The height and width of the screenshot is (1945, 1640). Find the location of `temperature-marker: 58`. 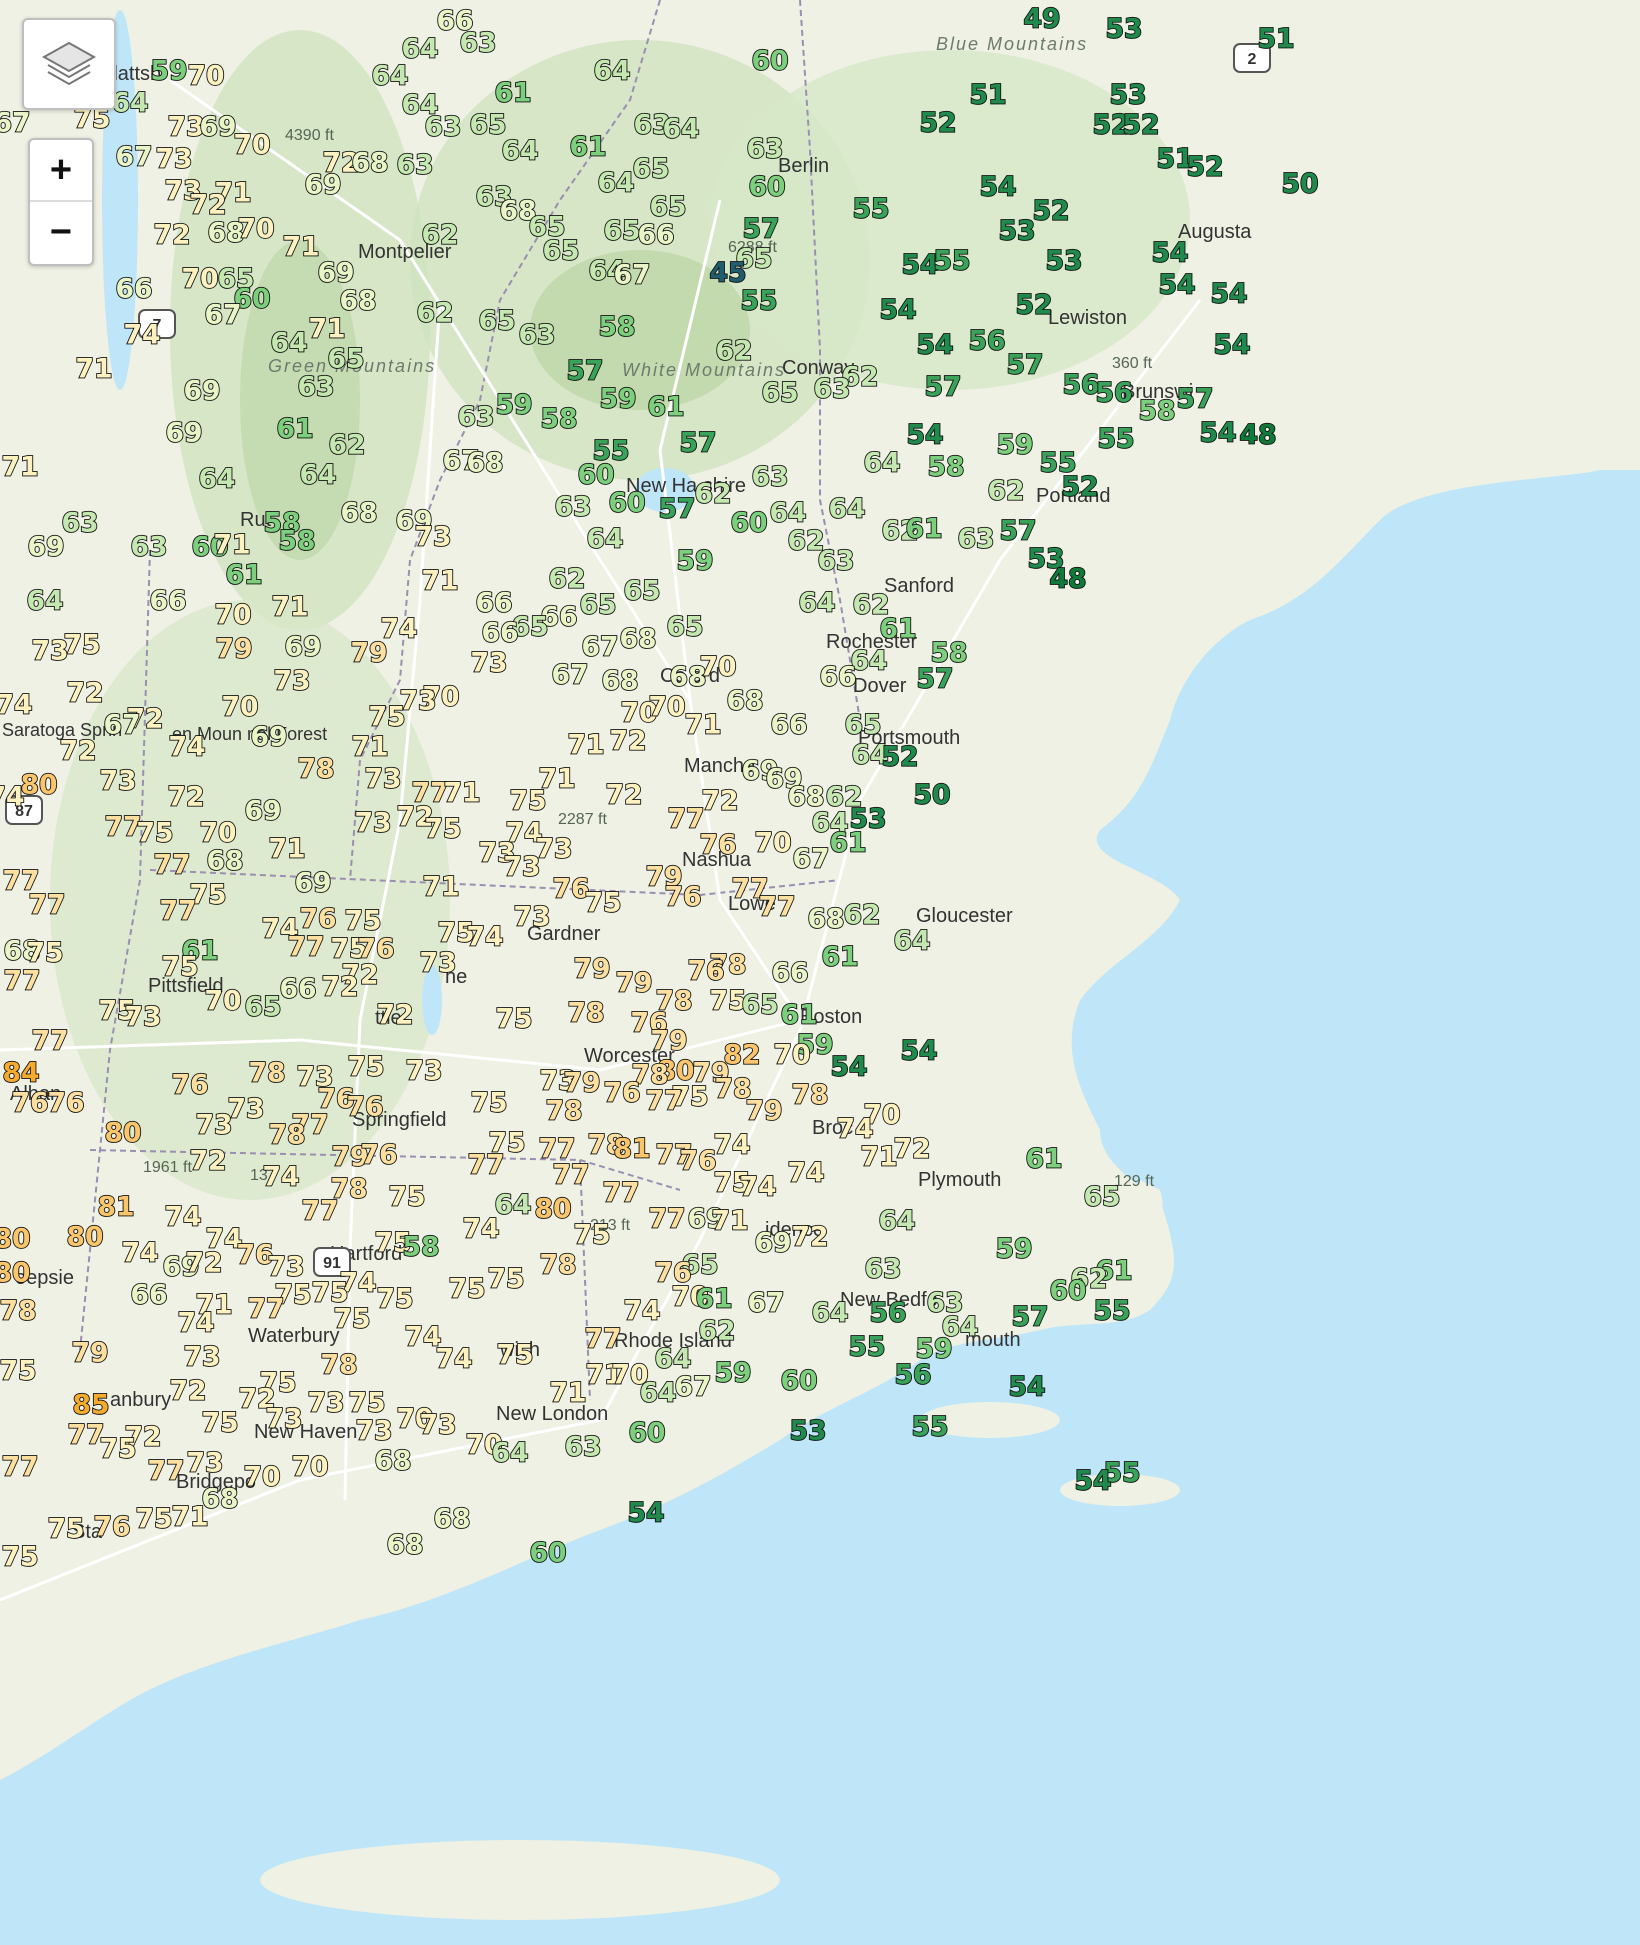

temperature-marker: 58 is located at coordinates (1157, 411).